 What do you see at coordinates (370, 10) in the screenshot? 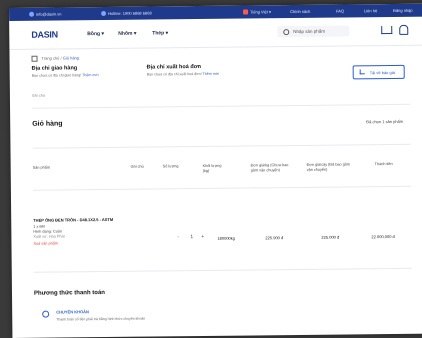
I see `contact-link: Liên hệ` at bounding box center [370, 10].